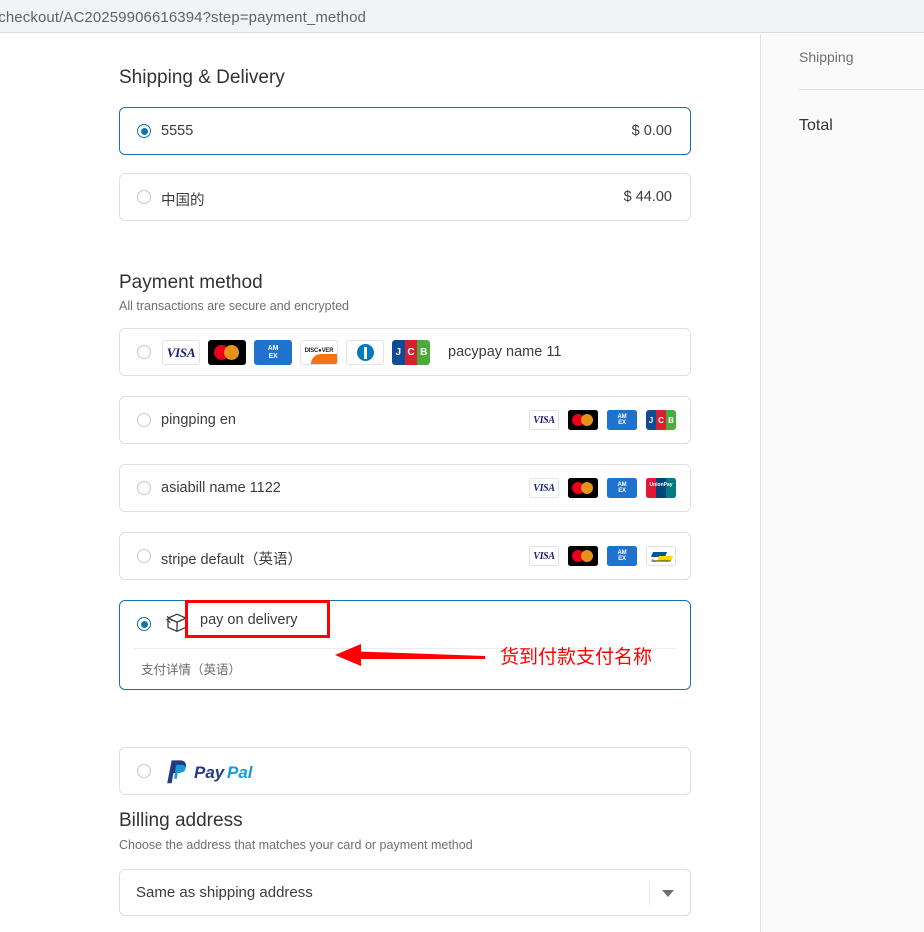 This screenshot has width=924, height=932. What do you see at coordinates (405, 771) in the screenshot?
I see `payment-option-paypal: Pay Pal` at bounding box center [405, 771].